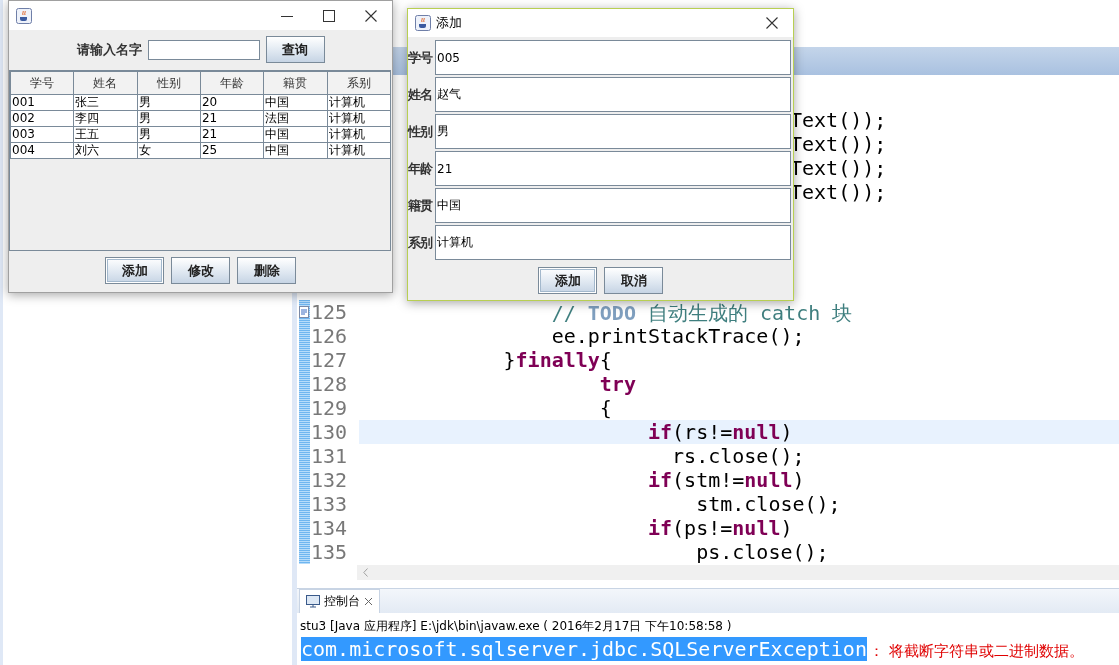  I want to click on button: 查询, so click(295, 49).